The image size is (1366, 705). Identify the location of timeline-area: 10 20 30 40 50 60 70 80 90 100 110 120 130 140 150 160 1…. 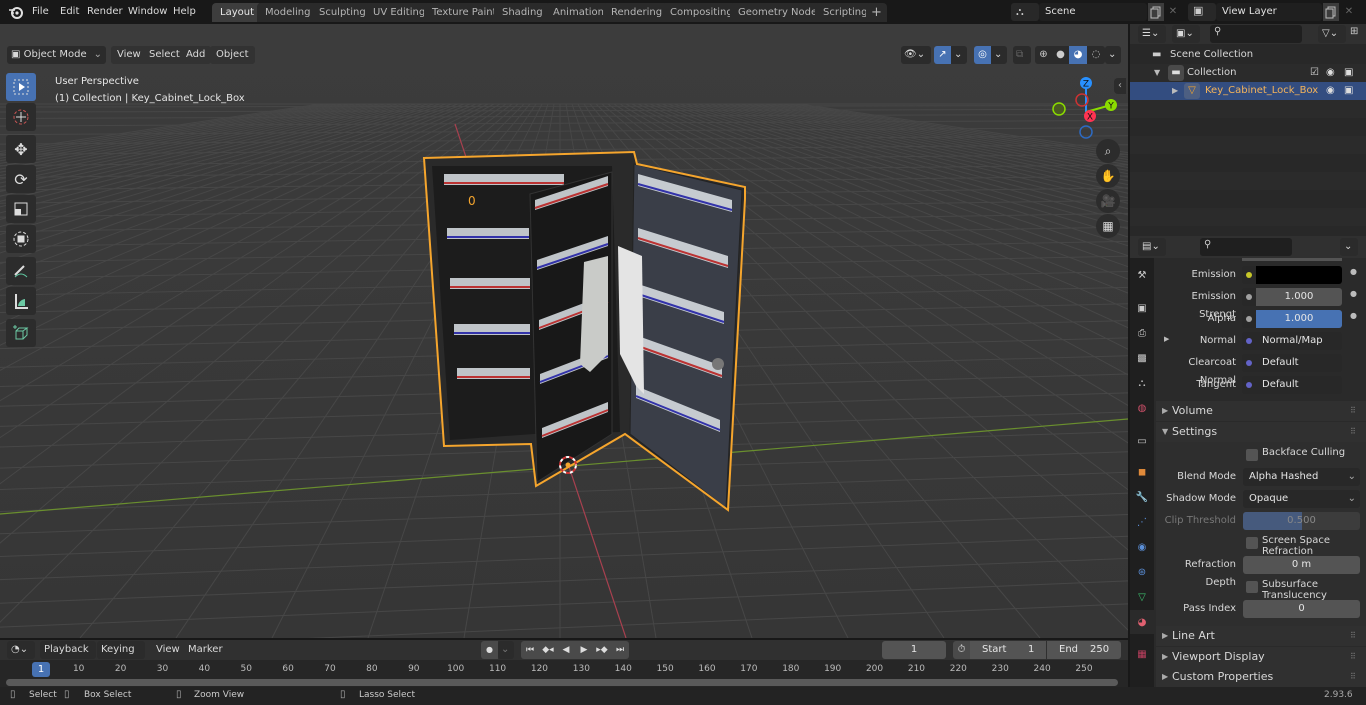
(564, 673).